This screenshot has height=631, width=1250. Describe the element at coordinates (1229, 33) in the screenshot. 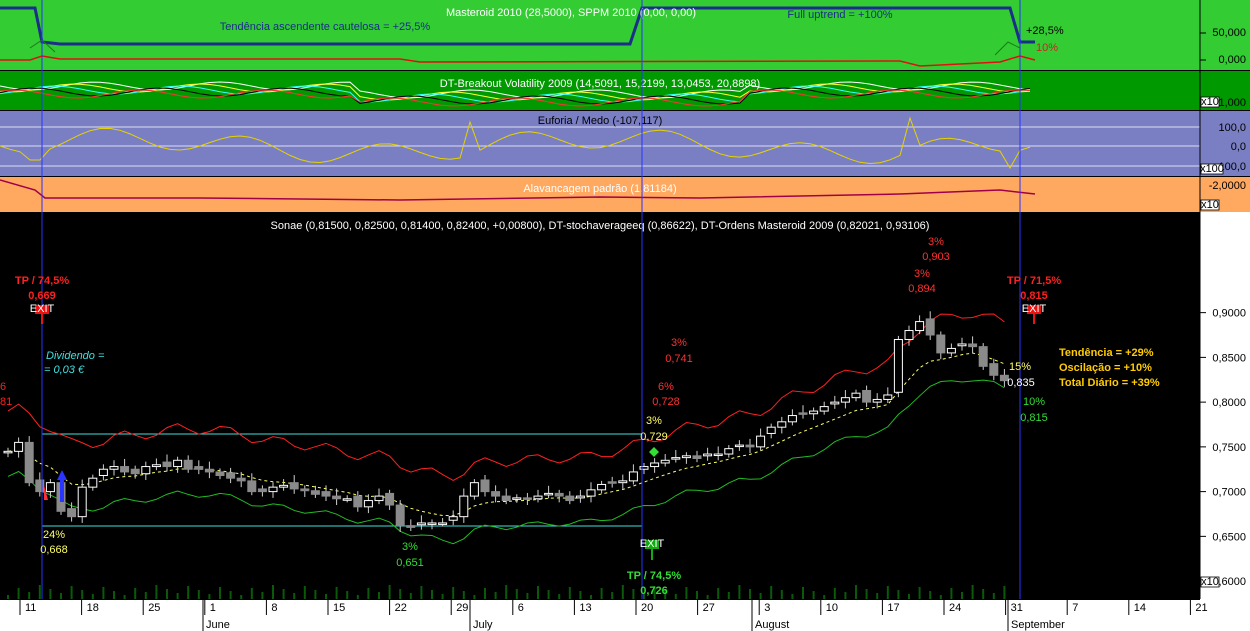

I see `panel1-tick-1: 50,000` at that location.